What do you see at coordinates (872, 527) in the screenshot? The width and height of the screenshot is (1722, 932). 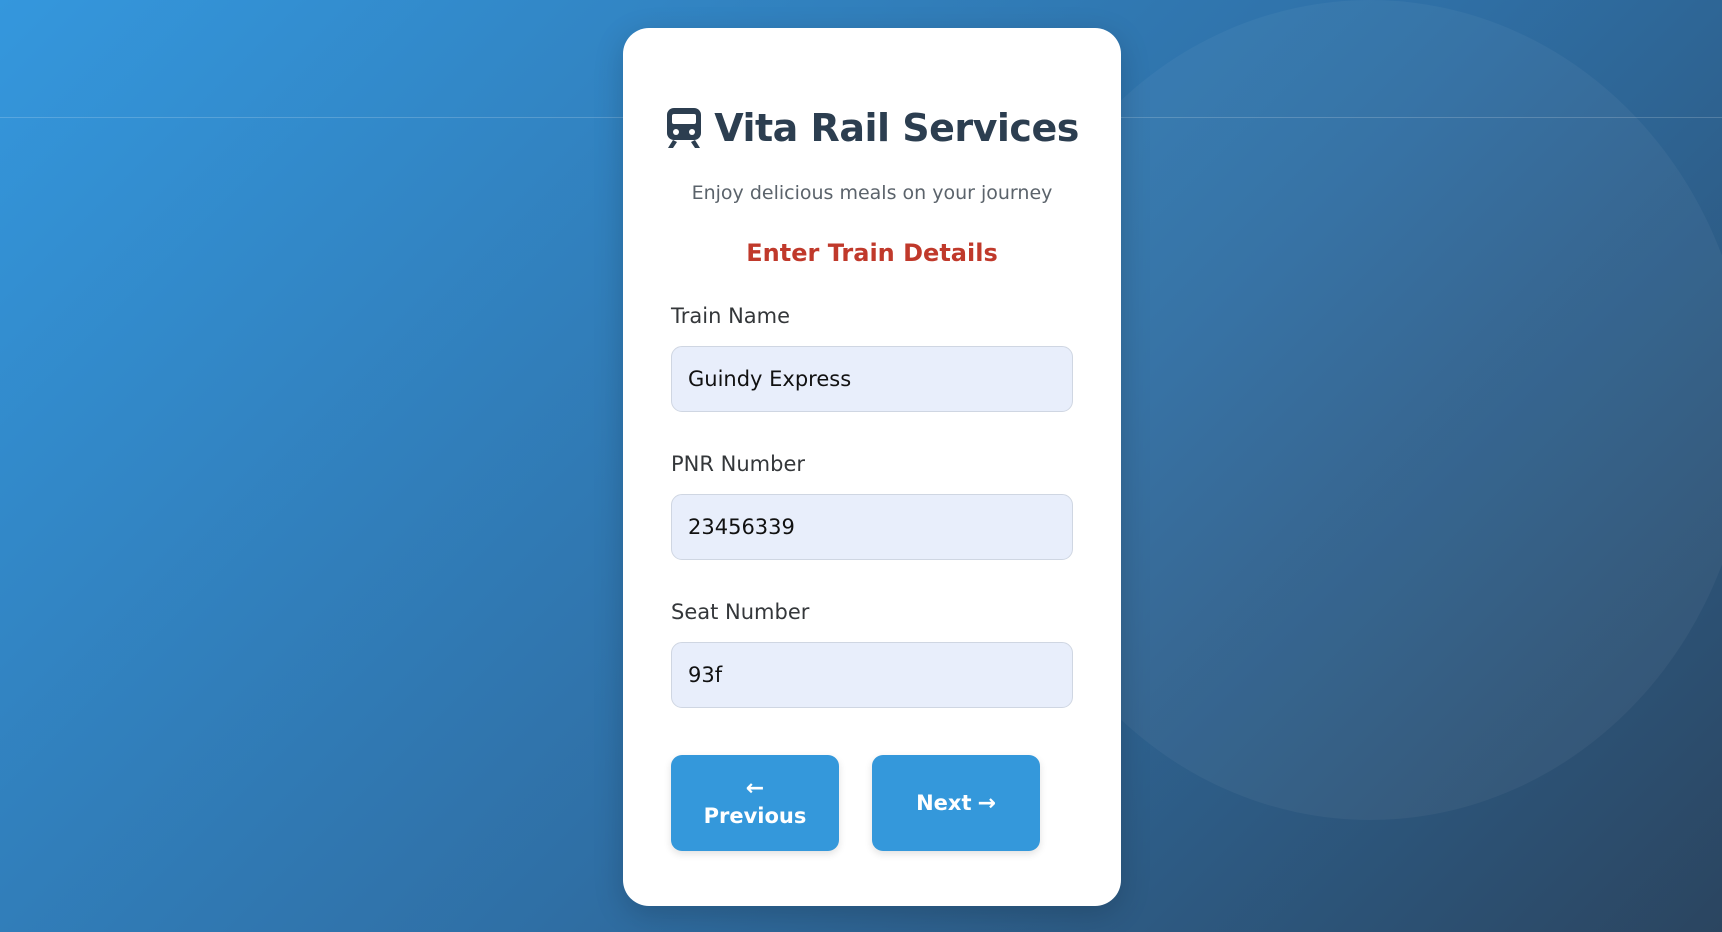 I see `pnr-number-input` at bounding box center [872, 527].